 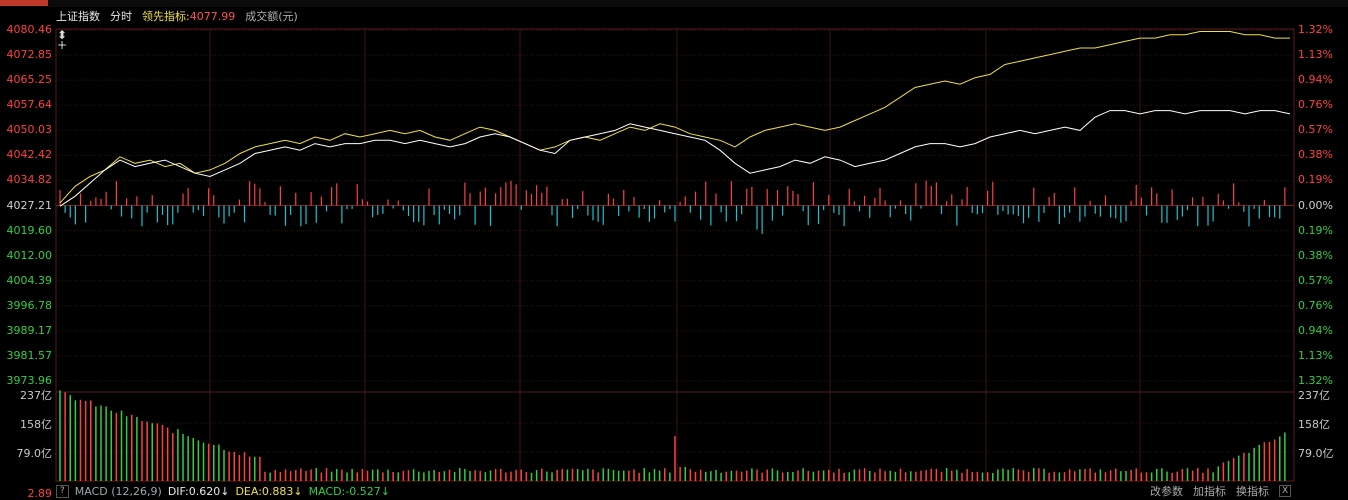 What do you see at coordinates (349, 491) in the screenshot?
I see `macd-value: MACD:-0.527↓` at bounding box center [349, 491].